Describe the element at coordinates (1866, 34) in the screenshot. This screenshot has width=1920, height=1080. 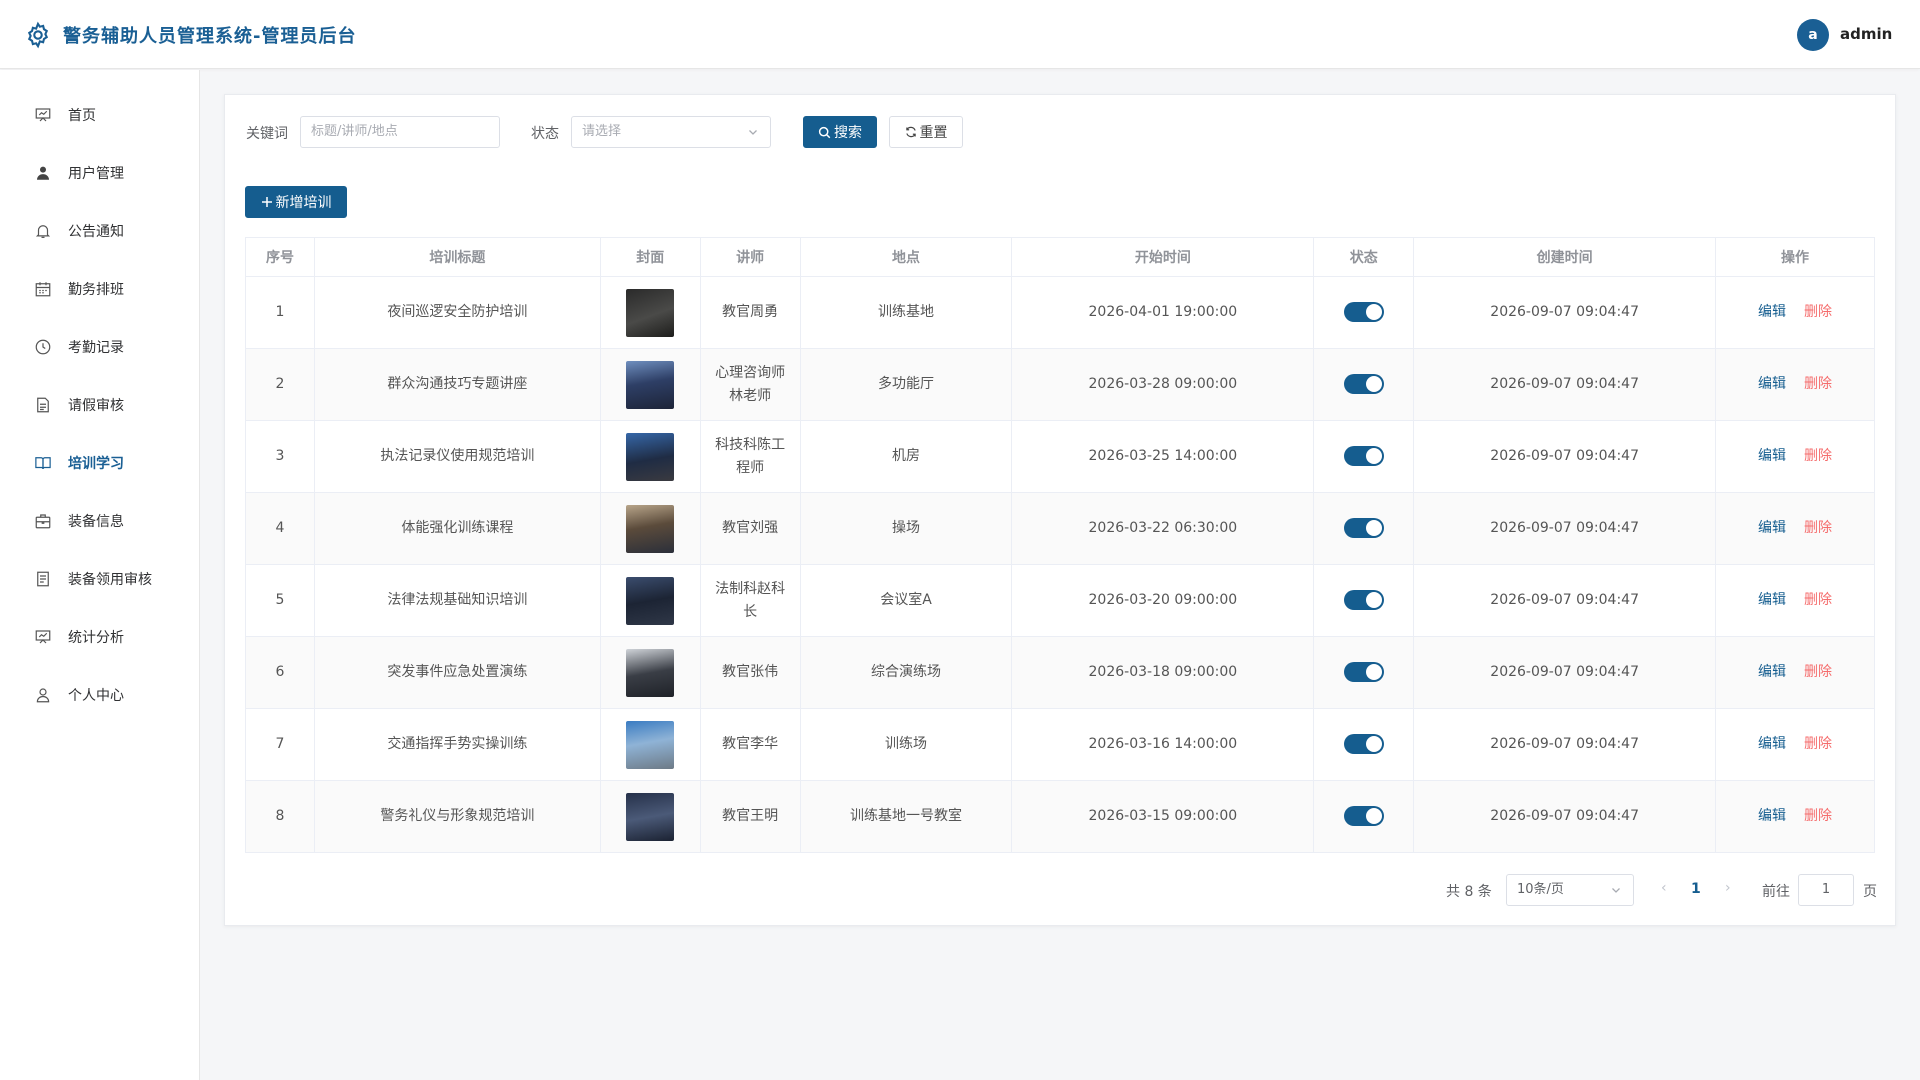
I see `username: admin` at that location.